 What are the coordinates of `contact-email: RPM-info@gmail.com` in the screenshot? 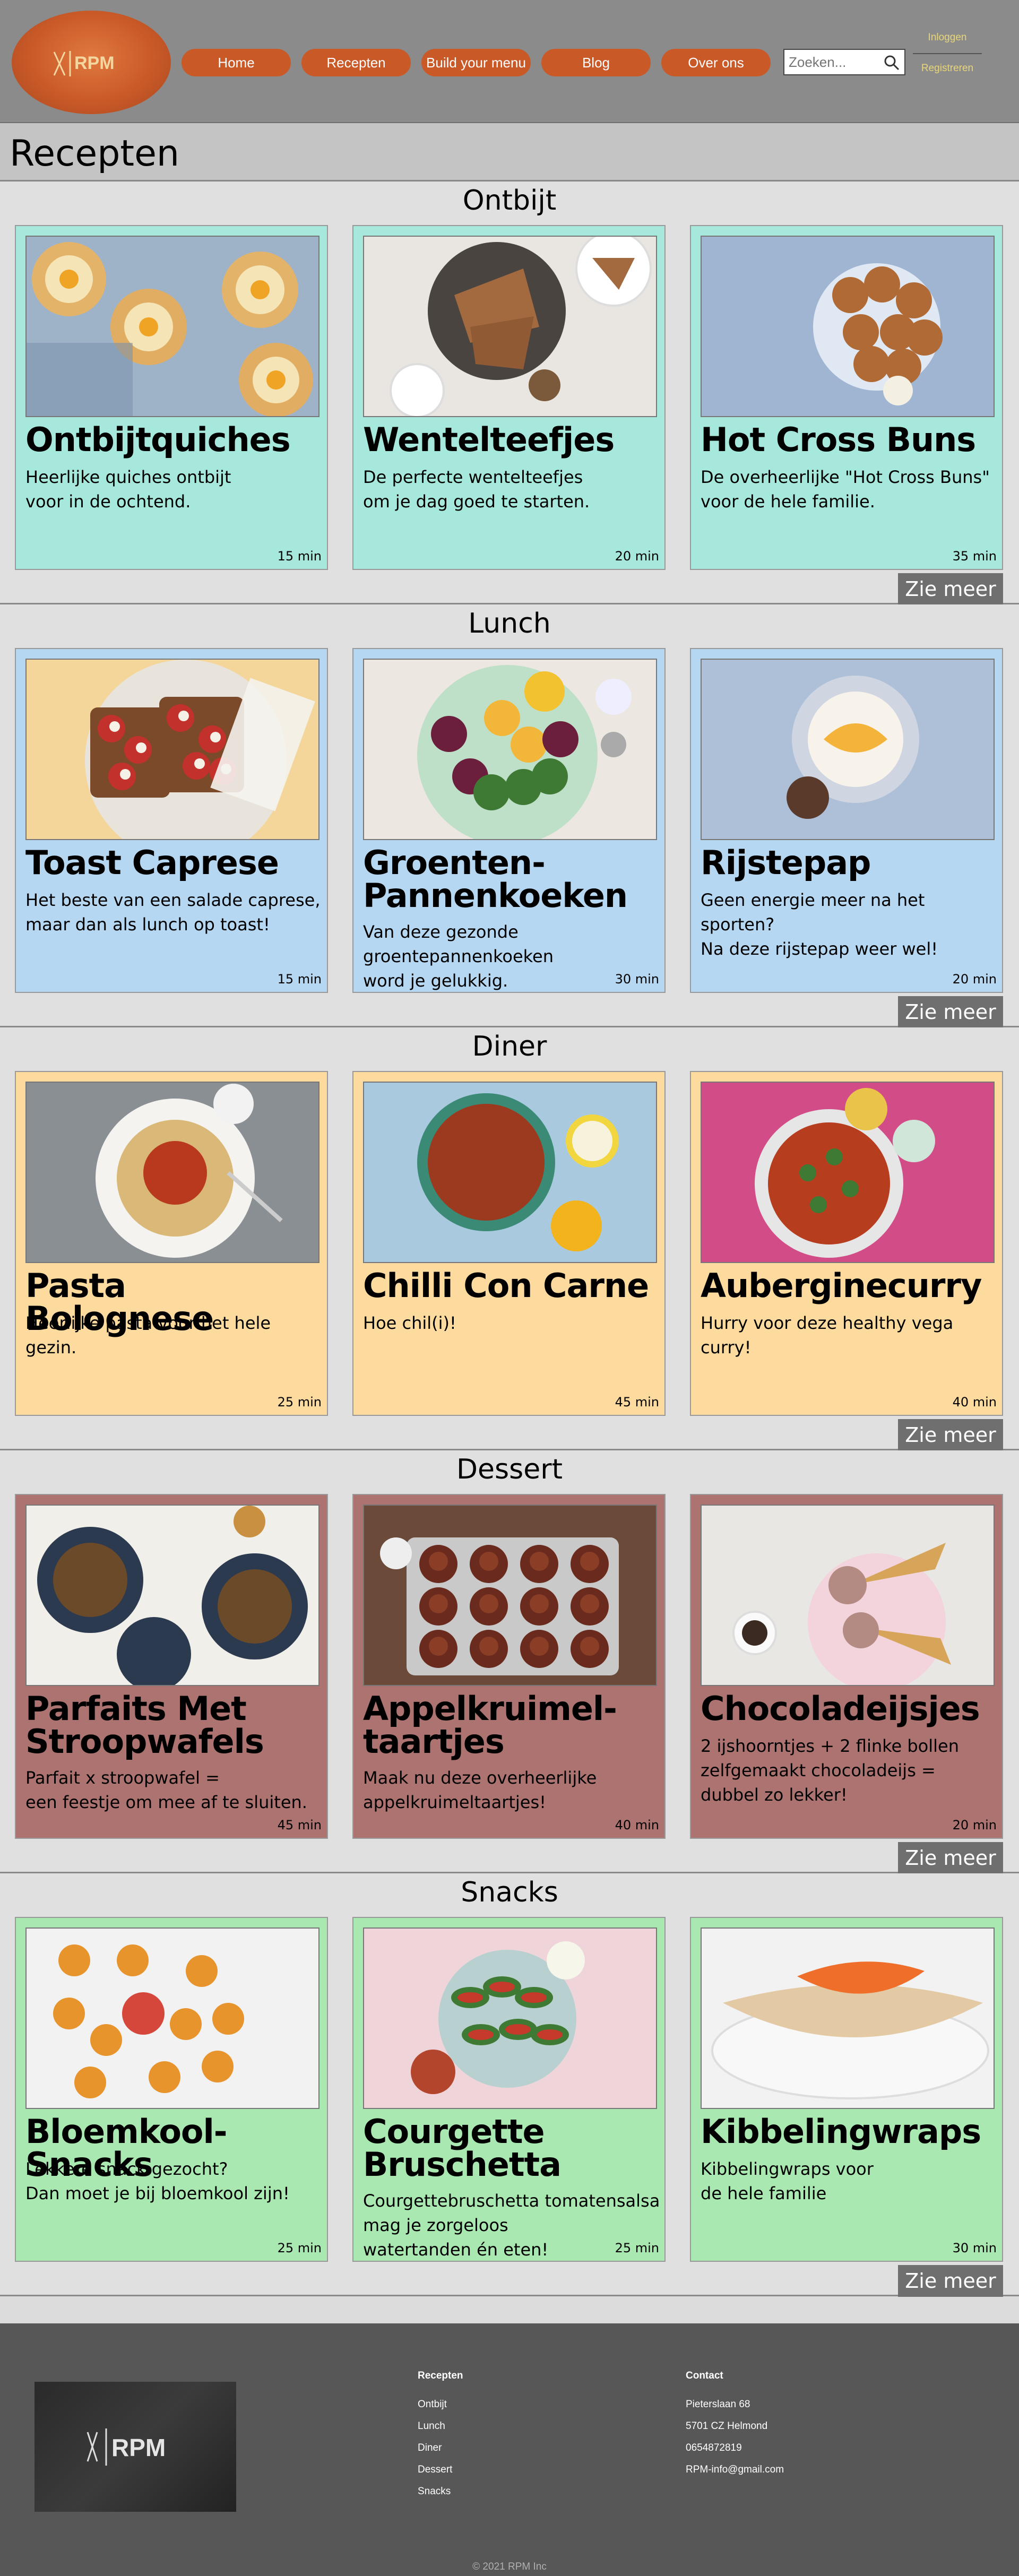 It's located at (735, 2470).